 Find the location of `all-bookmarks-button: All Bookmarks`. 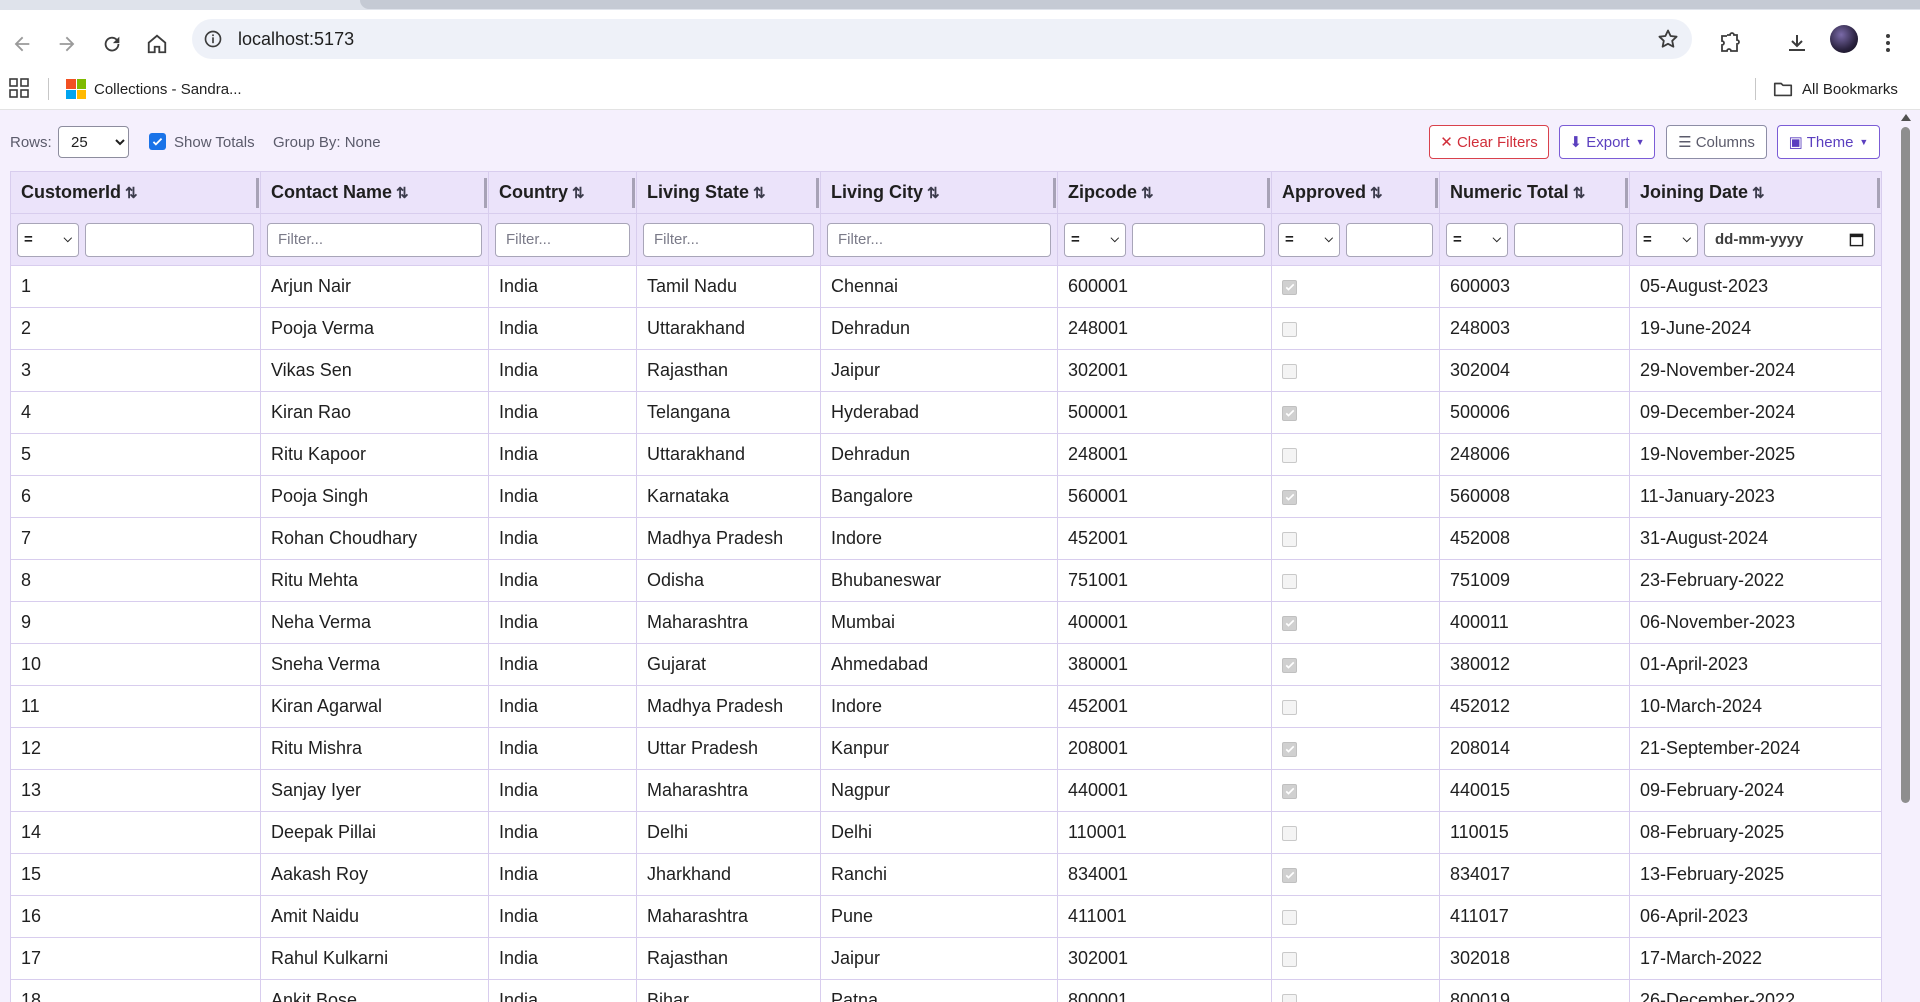

all-bookmarks-button: All Bookmarks is located at coordinates (1835, 89).